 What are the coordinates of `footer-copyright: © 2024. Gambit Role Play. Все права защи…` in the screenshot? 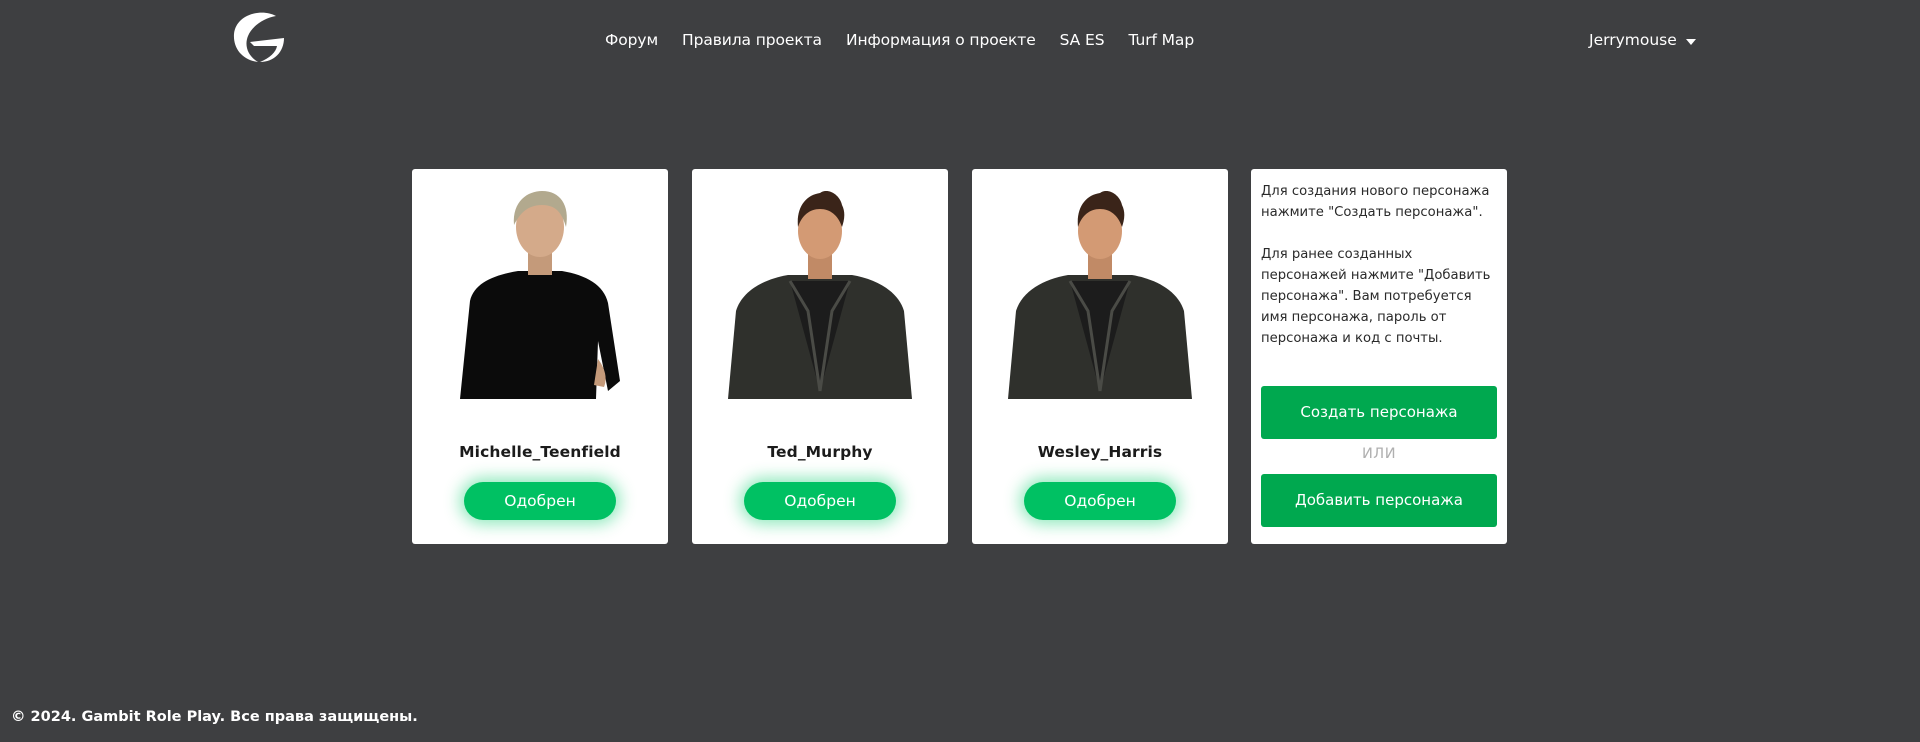 It's located at (214, 717).